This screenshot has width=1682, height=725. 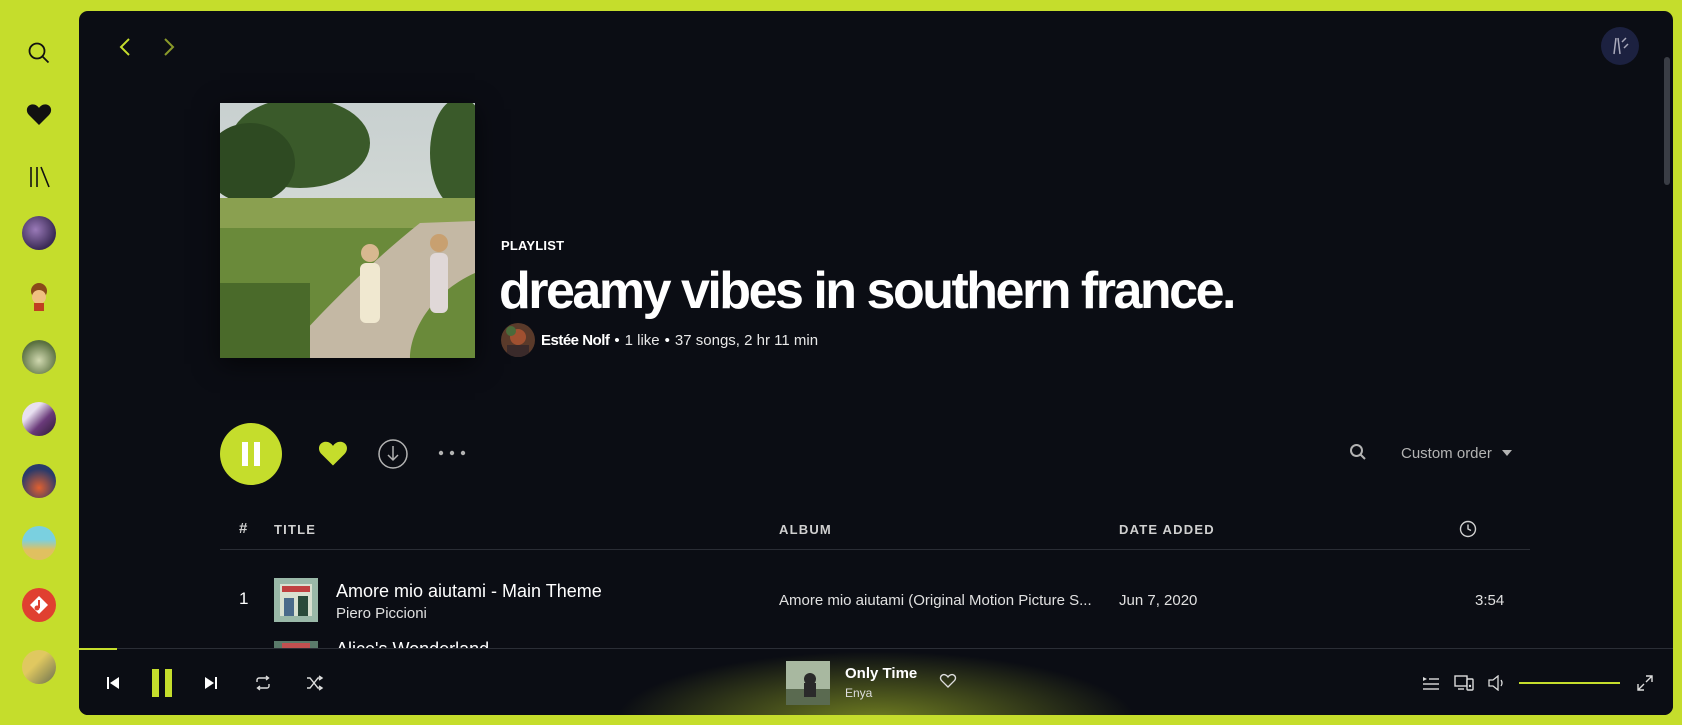 I want to click on search-icon, so click(x=39, y=53).